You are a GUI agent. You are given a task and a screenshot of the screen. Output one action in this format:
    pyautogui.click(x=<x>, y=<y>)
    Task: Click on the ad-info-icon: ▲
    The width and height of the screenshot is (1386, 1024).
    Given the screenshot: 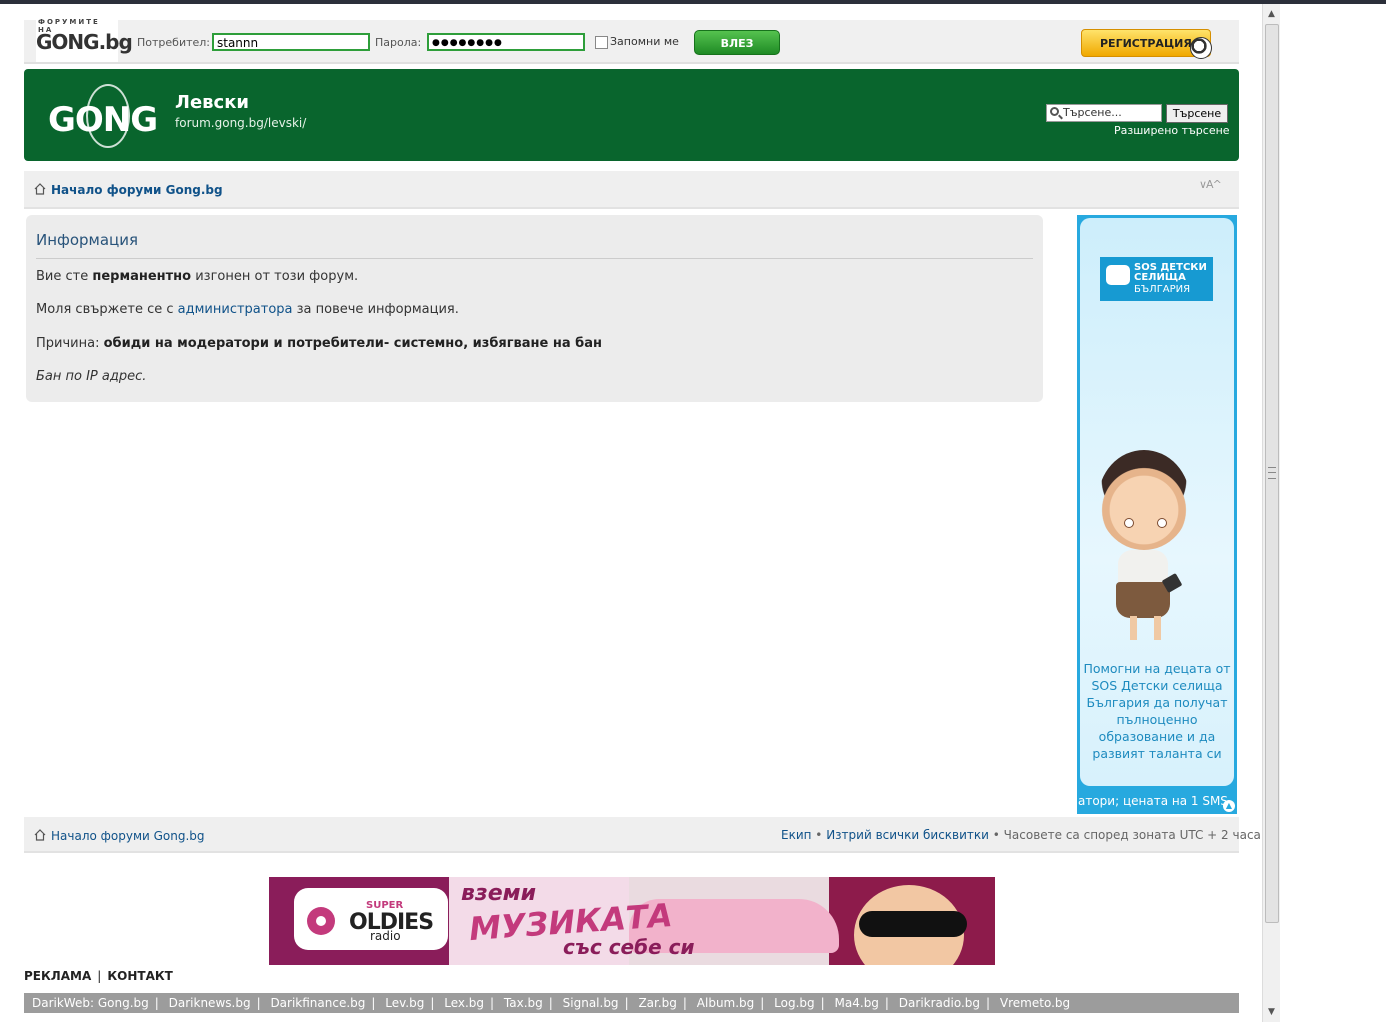 What is the action you would take?
    pyautogui.click(x=1229, y=806)
    